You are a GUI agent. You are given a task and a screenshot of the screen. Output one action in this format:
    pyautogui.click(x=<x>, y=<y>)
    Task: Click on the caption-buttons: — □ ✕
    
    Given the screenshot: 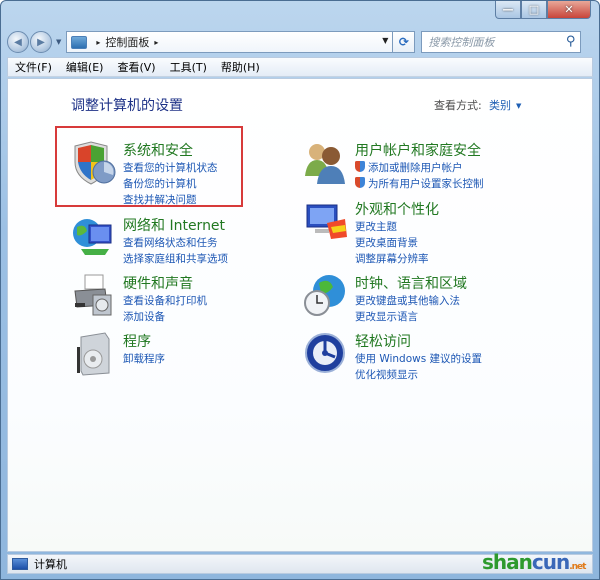 What is the action you would take?
    pyautogui.click(x=543, y=10)
    